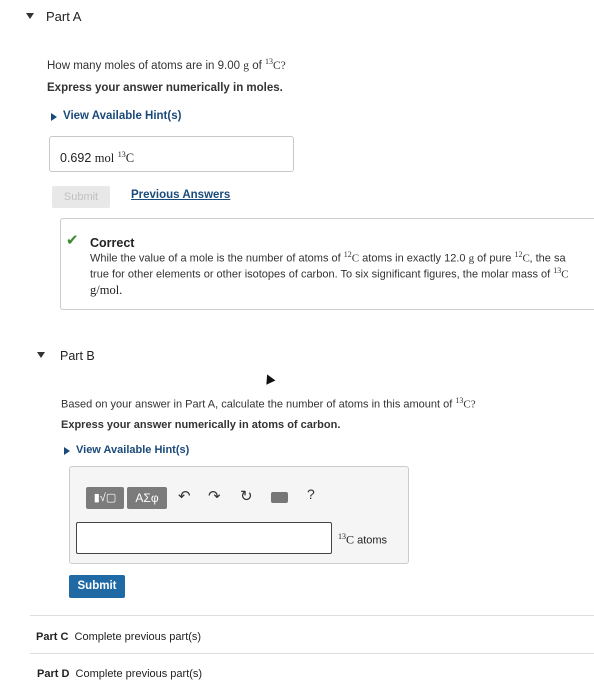  What do you see at coordinates (54, 117) in the screenshot?
I see `part-a-hint-chevron-icon` at bounding box center [54, 117].